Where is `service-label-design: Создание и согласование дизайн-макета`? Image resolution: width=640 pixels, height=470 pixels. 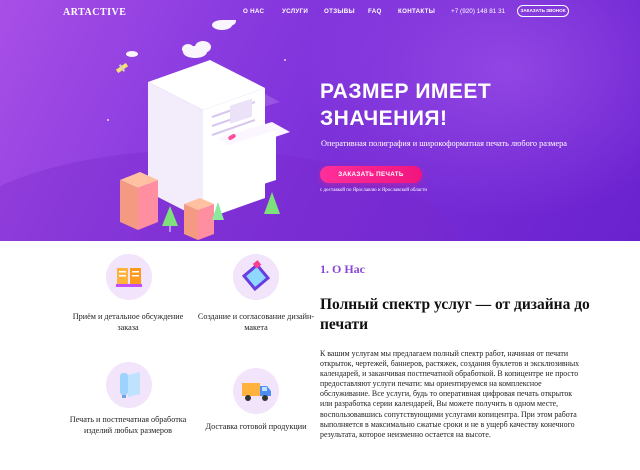
service-label-design: Создание и согласование дизайн-макета is located at coordinates (256, 322).